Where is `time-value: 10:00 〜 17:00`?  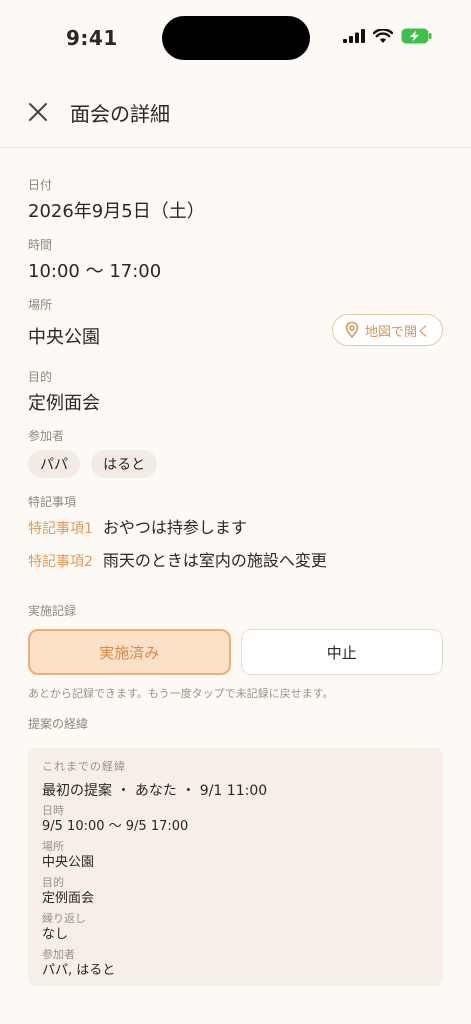 time-value: 10:00 〜 17:00 is located at coordinates (95, 271).